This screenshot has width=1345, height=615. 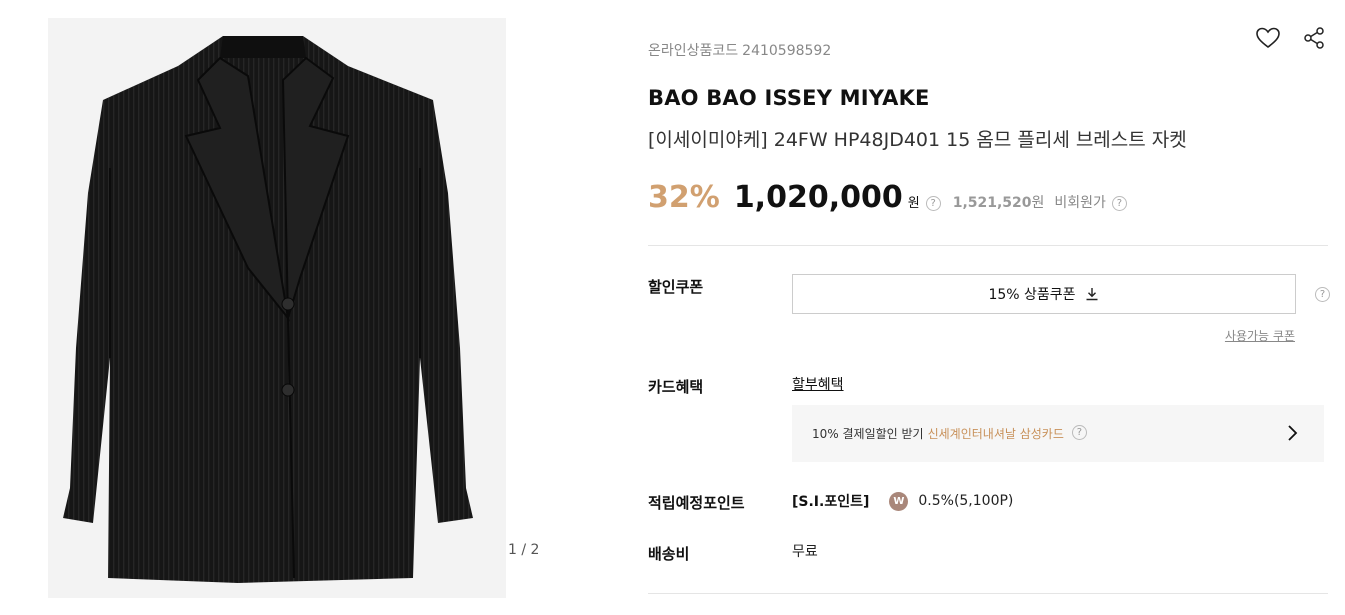 I want to click on available-coupons-link: 사용가능 쿠폰, so click(x=1260, y=335).